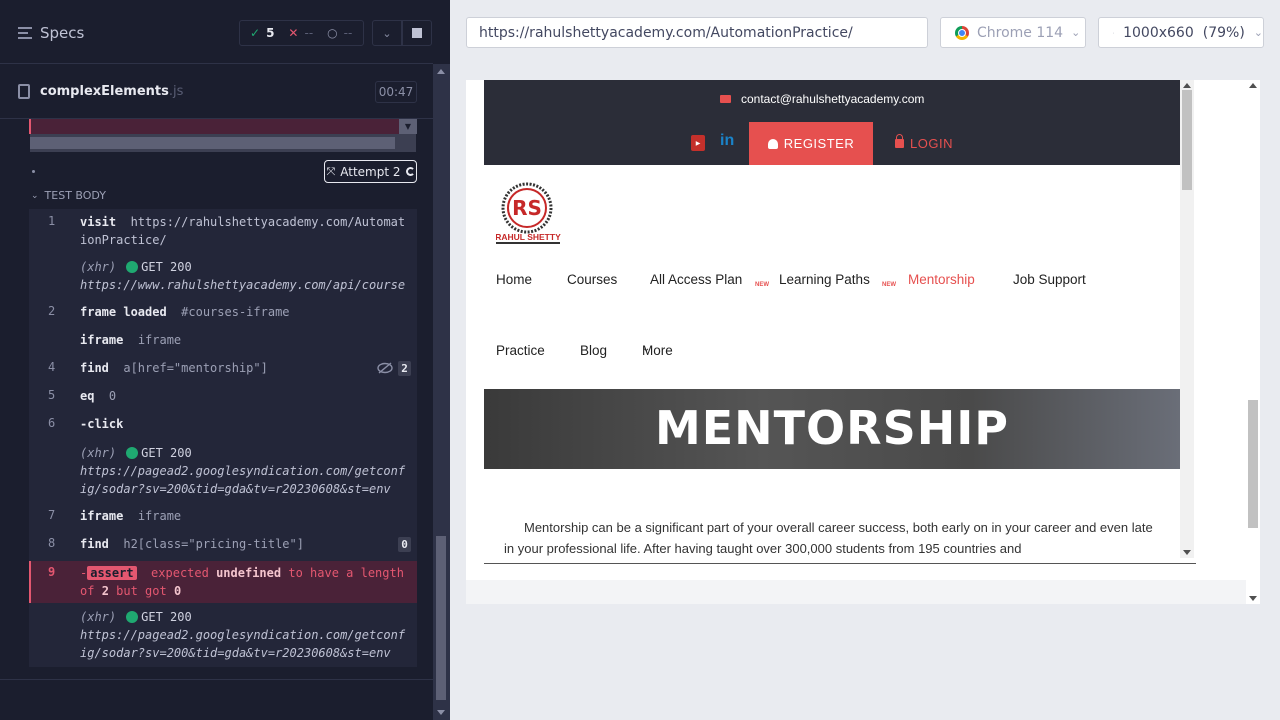  I want to click on collapse-all-button: ⌄, so click(387, 33).